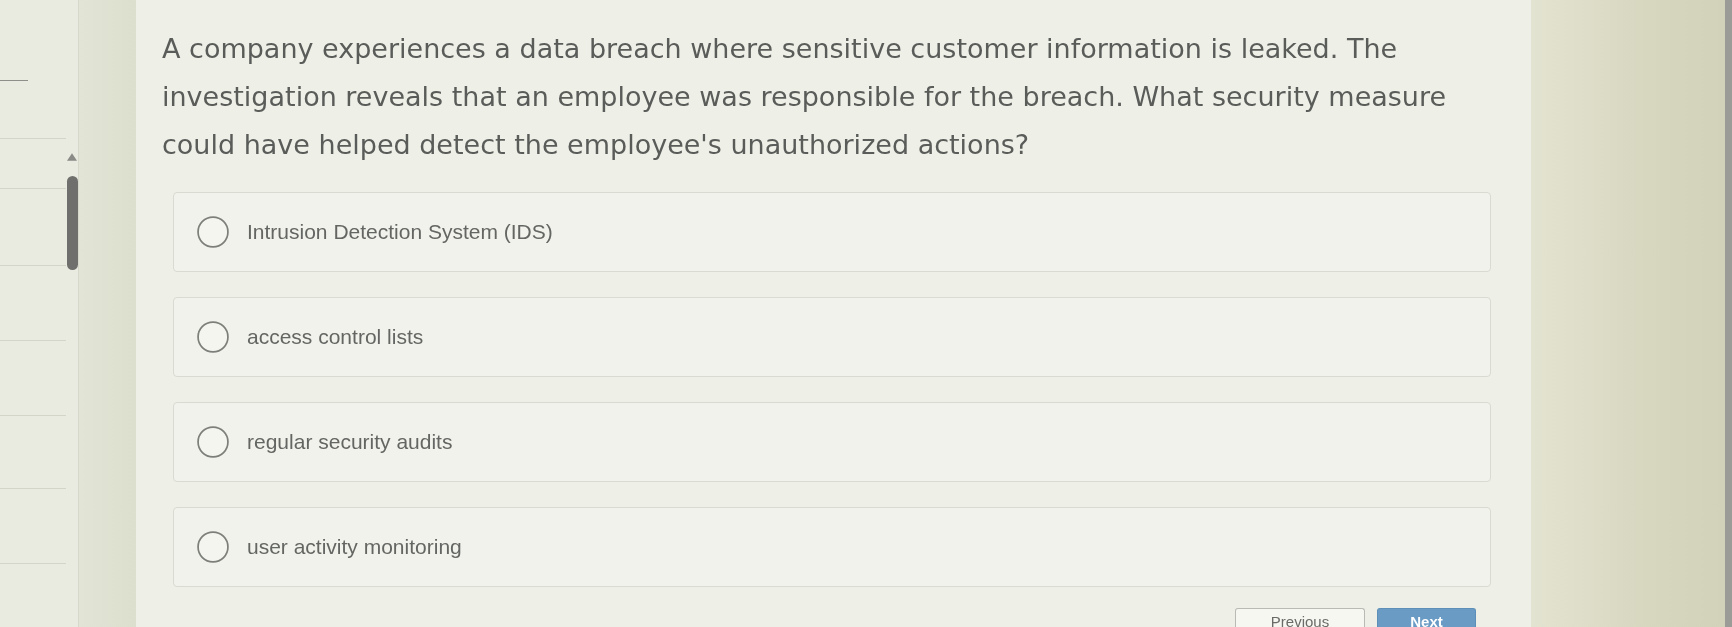 The height and width of the screenshot is (627, 1732). I want to click on answer-option: access control lists, so click(832, 337).